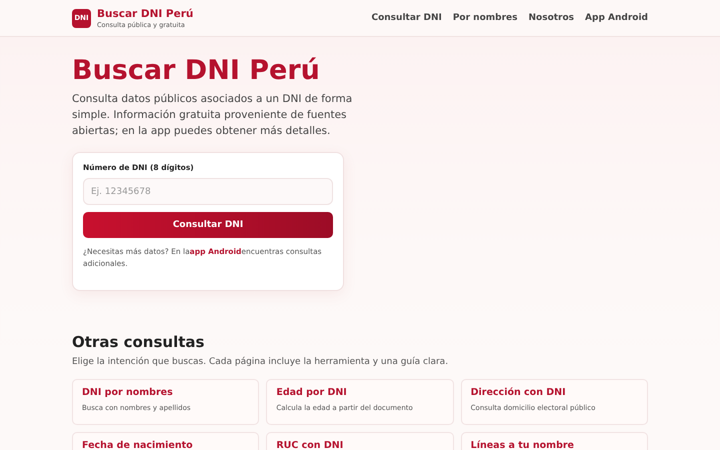 This screenshot has width=720, height=450. What do you see at coordinates (616, 18) in the screenshot?
I see `nav-link: App Android` at bounding box center [616, 18].